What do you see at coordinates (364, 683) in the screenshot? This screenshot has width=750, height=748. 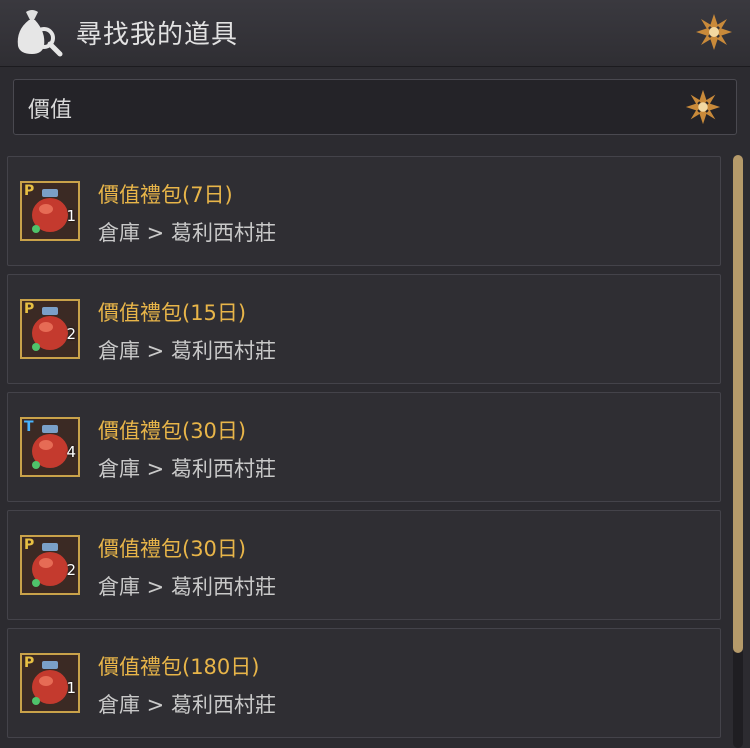 I see `result-row: P 1 價值禮包(180日) 倉庫 > 葛利西村莊` at bounding box center [364, 683].